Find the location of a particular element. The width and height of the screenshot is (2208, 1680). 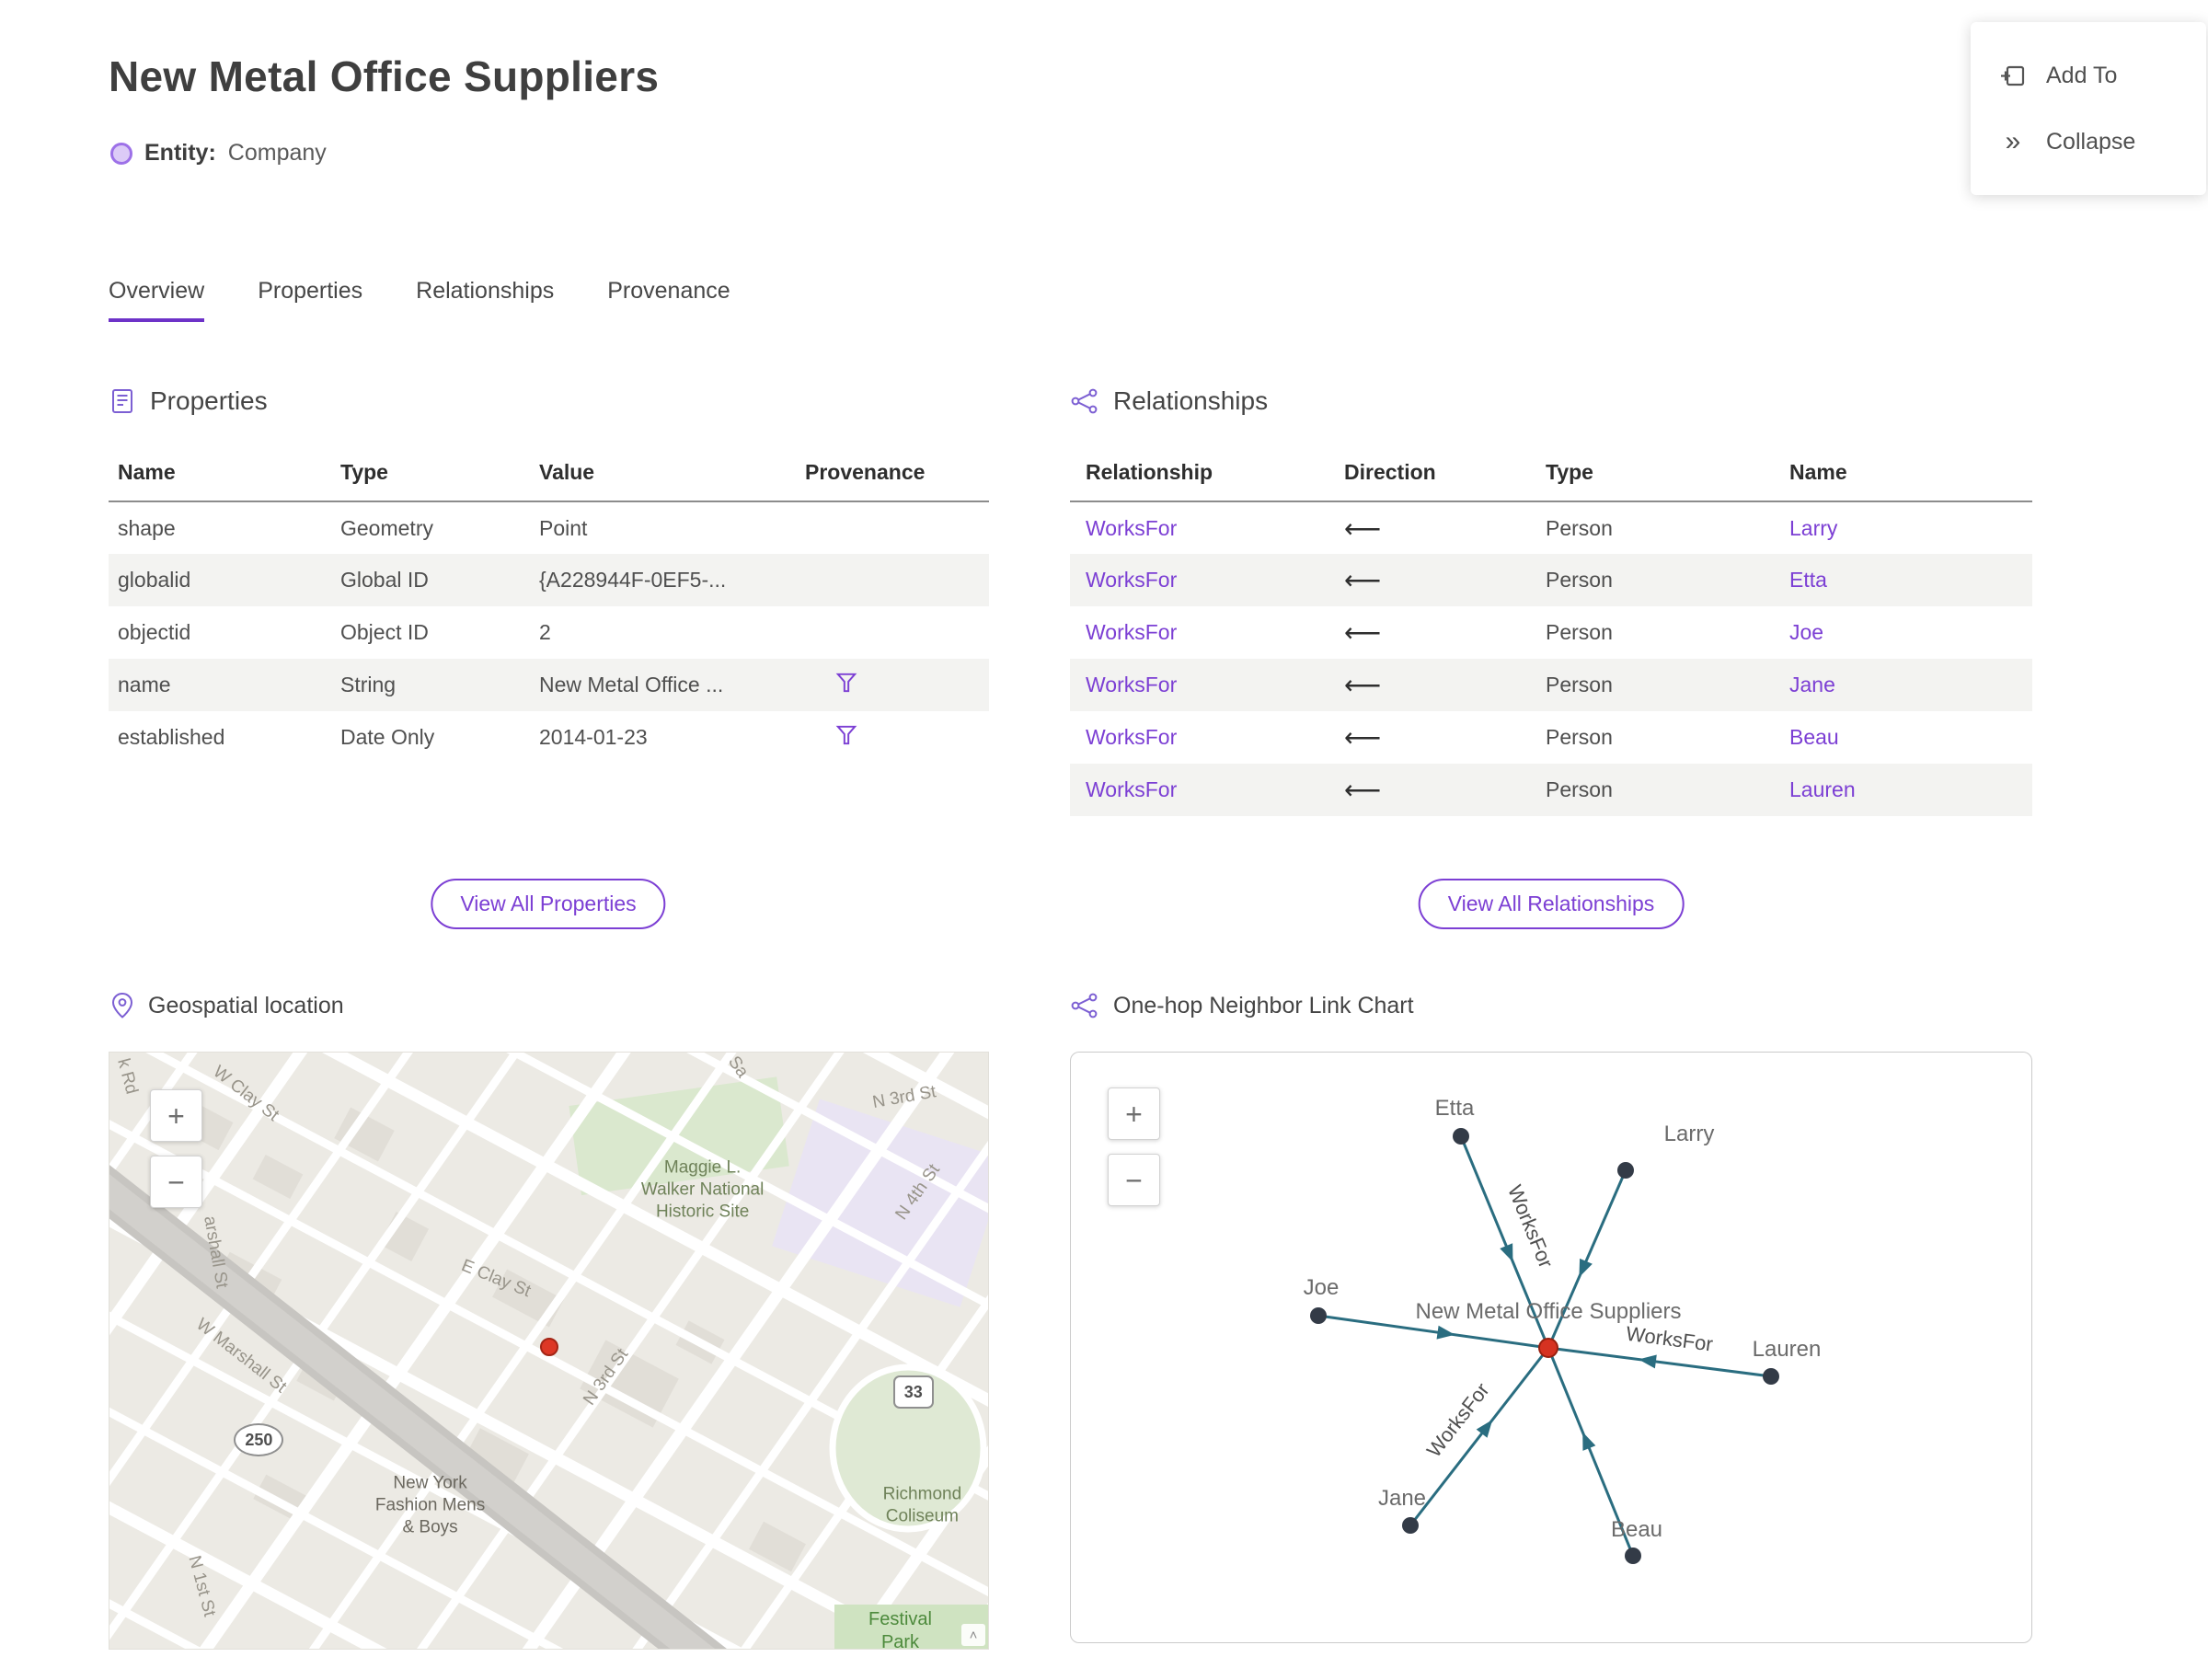

property-row: established Date Only 2014-01-23 is located at coordinates (549, 737).